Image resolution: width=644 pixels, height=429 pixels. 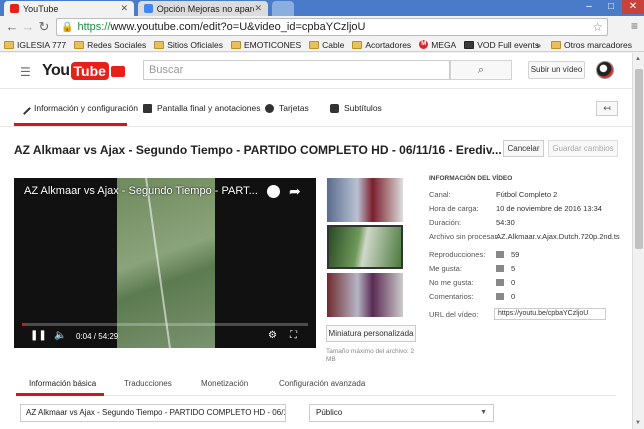 What do you see at coordinates (638, 423) in the screenshot?
I see `scroll-down-icon: ▼` at bounding box center [638, 423].